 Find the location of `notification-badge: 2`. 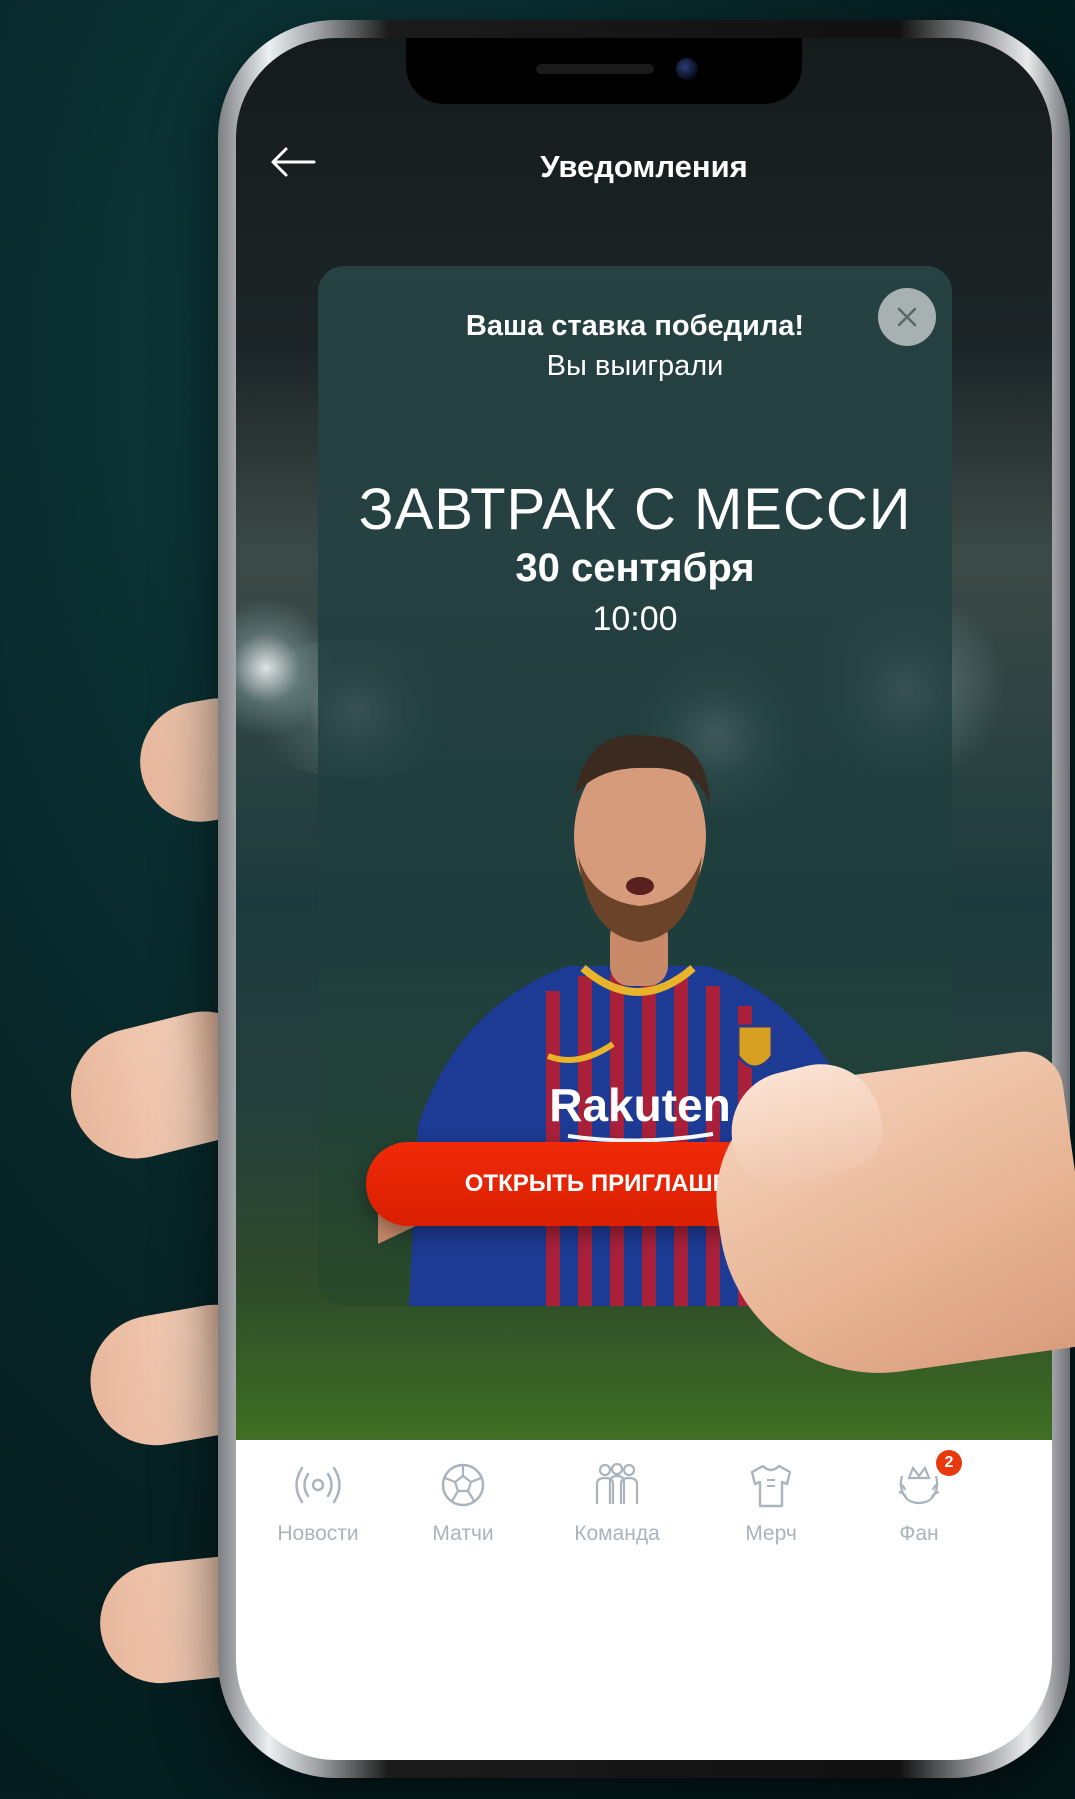

notification-badge: 2 is located at coordinates (949, 1463).